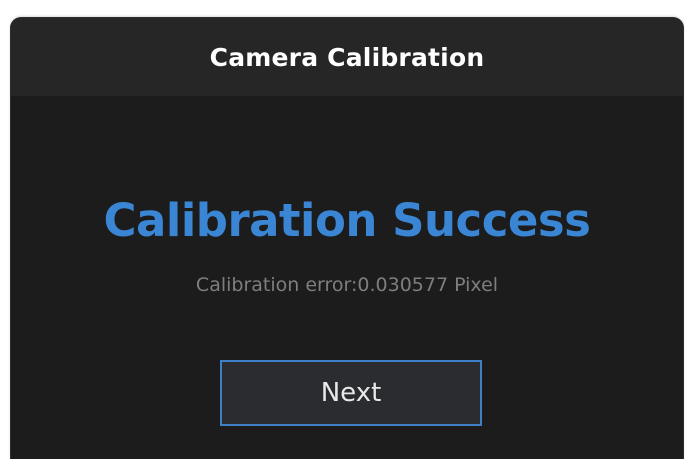  I want to click on calibration-error-text: Calibration error:0.030577 Pixel, so click(347, 285).